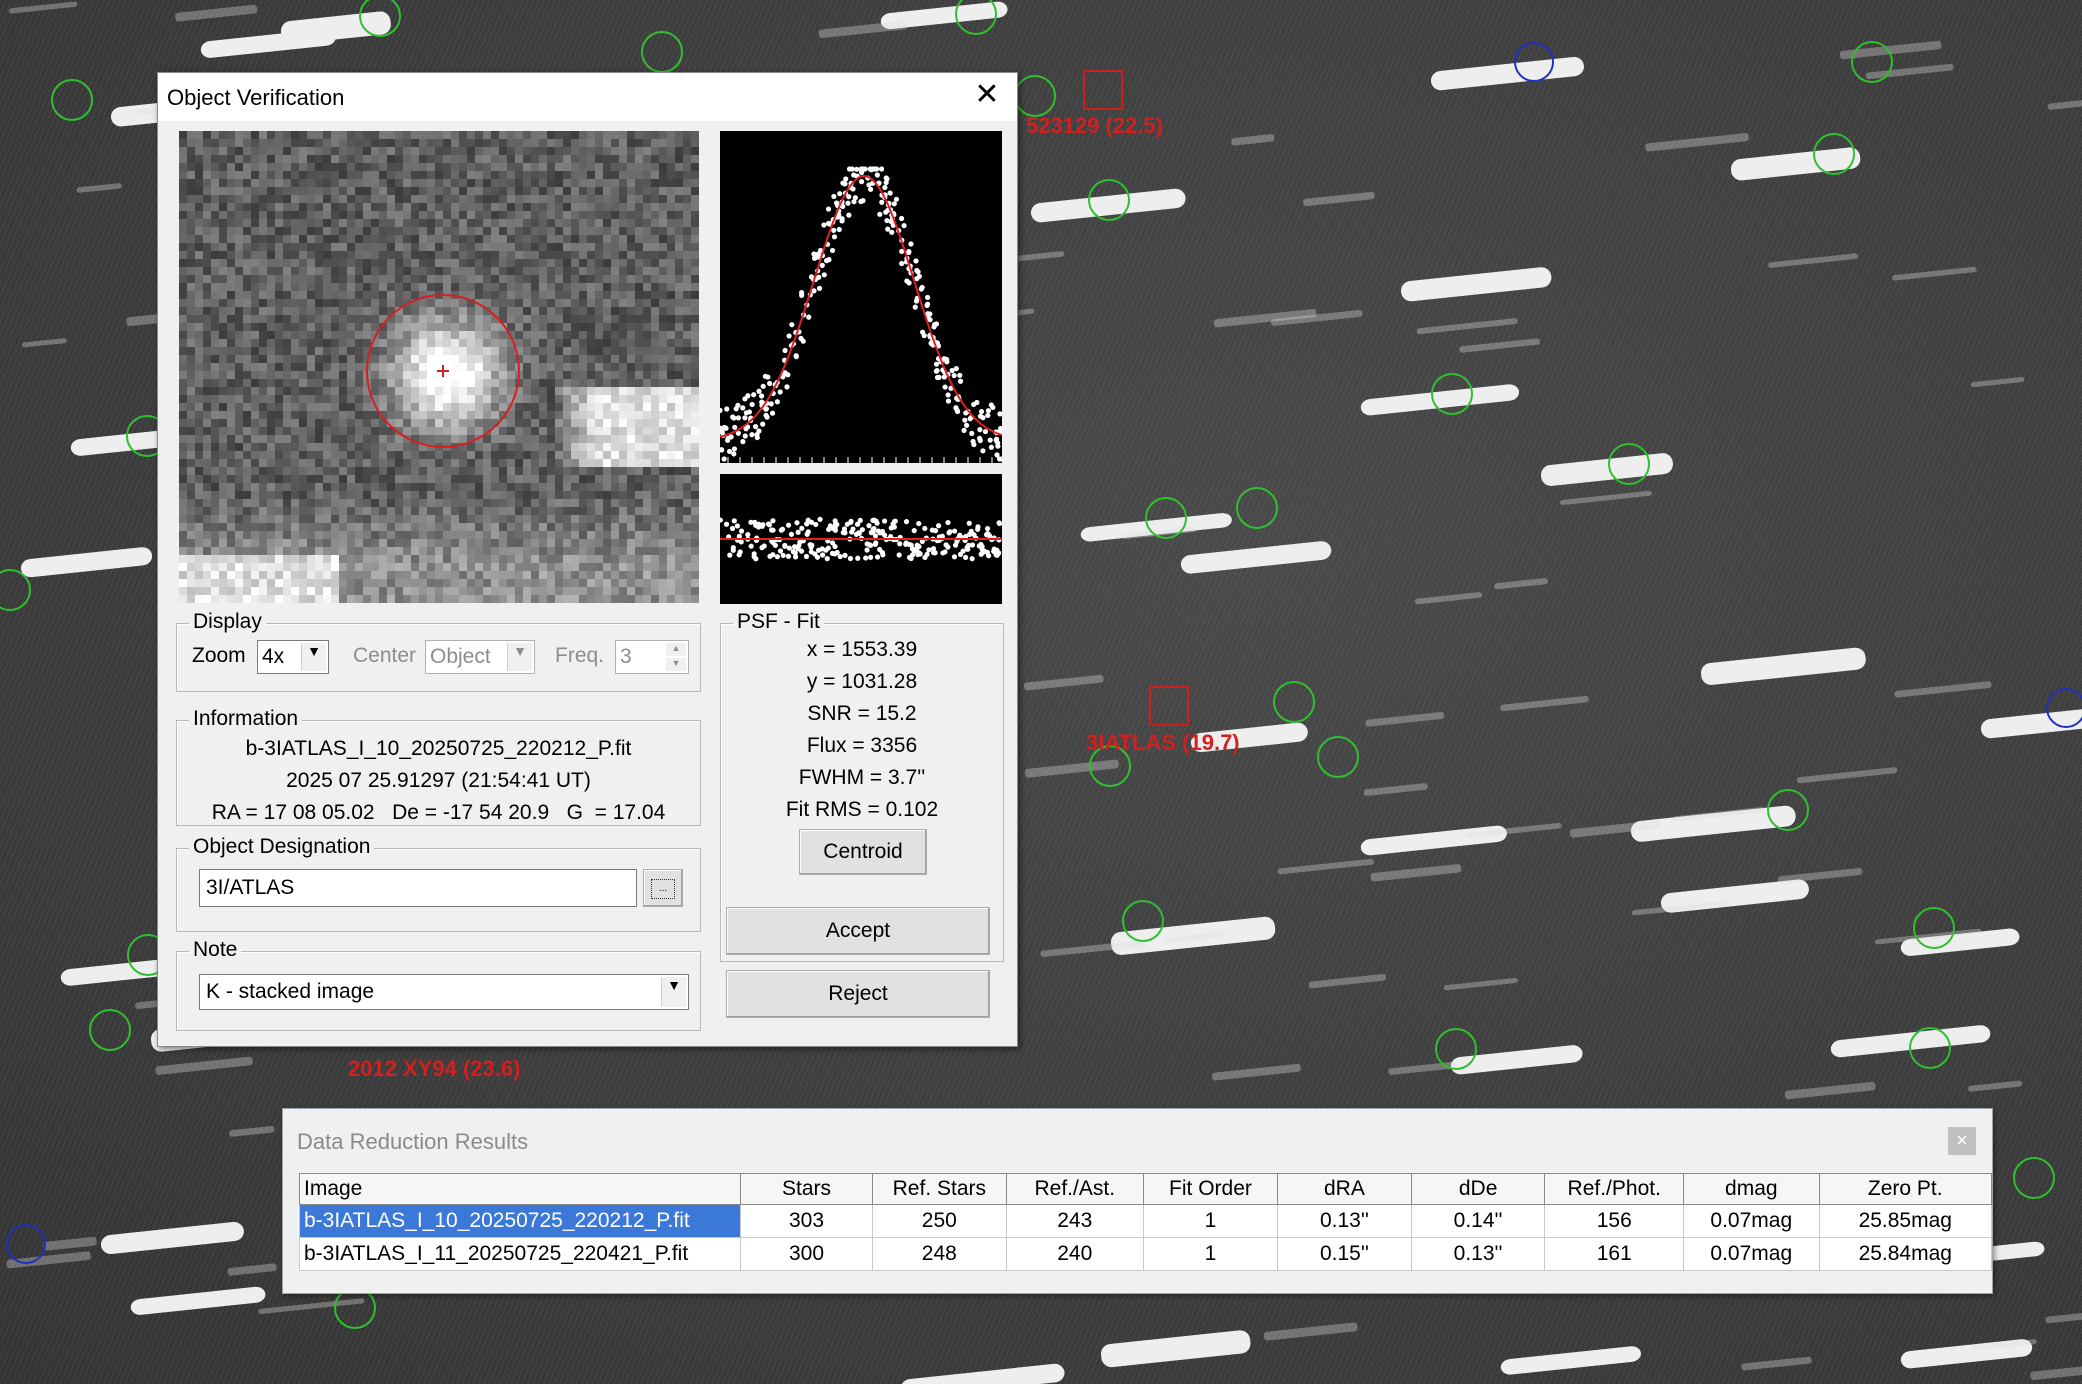  What do you see at coordinates (1614, 1189) in the screenshot?
I see `column-header: Ref./Phot.` at bounding box center [1614, 1189].